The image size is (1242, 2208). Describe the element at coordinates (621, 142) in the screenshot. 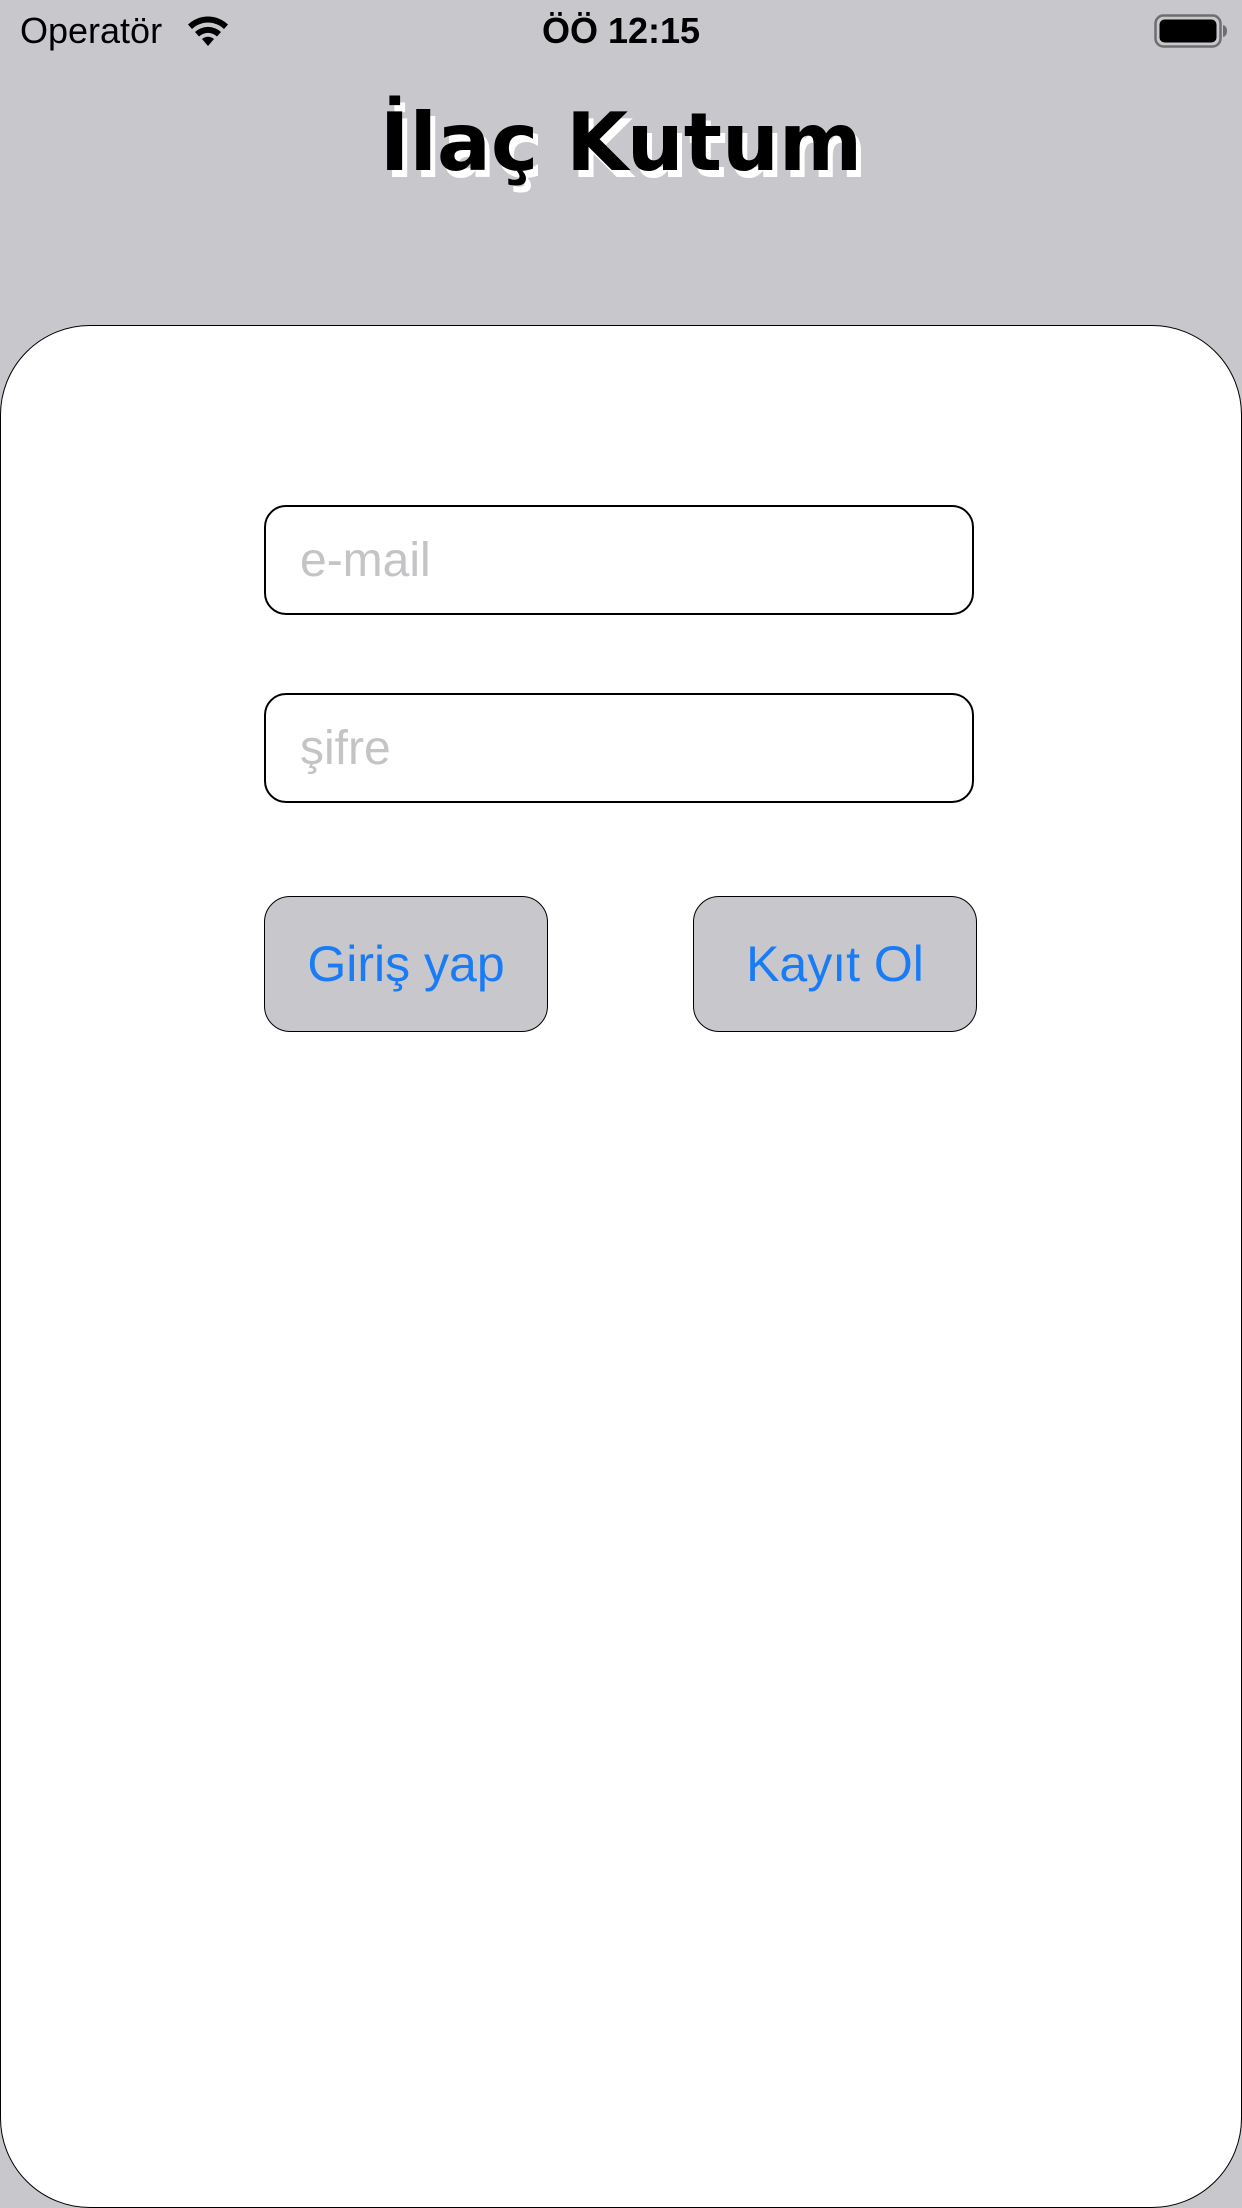

I see `app-title: İlaç Kutum` at that location.